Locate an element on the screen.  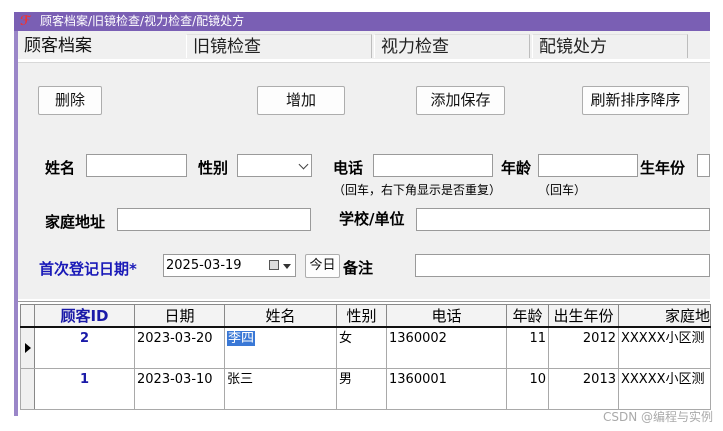
school-input is located at coordinates (563, 219).